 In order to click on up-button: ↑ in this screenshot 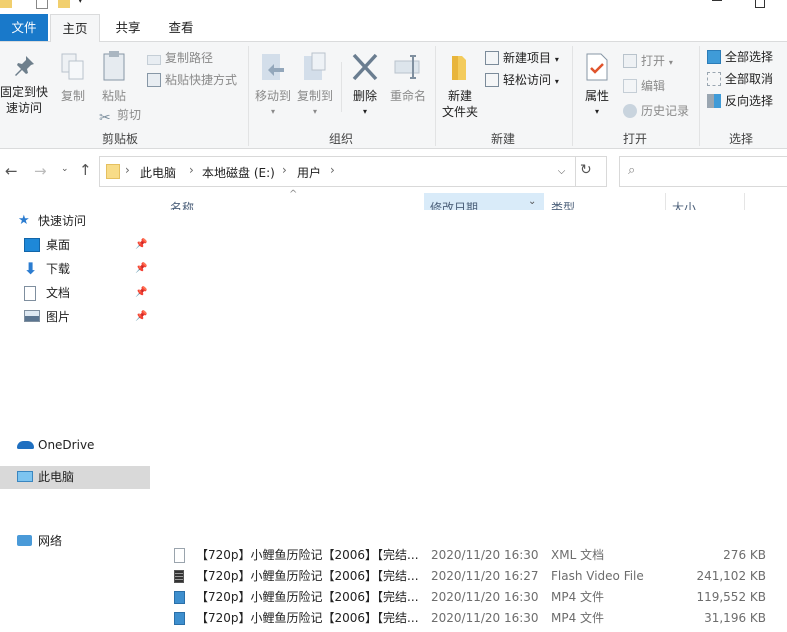, I will do `click(85, 170)`.